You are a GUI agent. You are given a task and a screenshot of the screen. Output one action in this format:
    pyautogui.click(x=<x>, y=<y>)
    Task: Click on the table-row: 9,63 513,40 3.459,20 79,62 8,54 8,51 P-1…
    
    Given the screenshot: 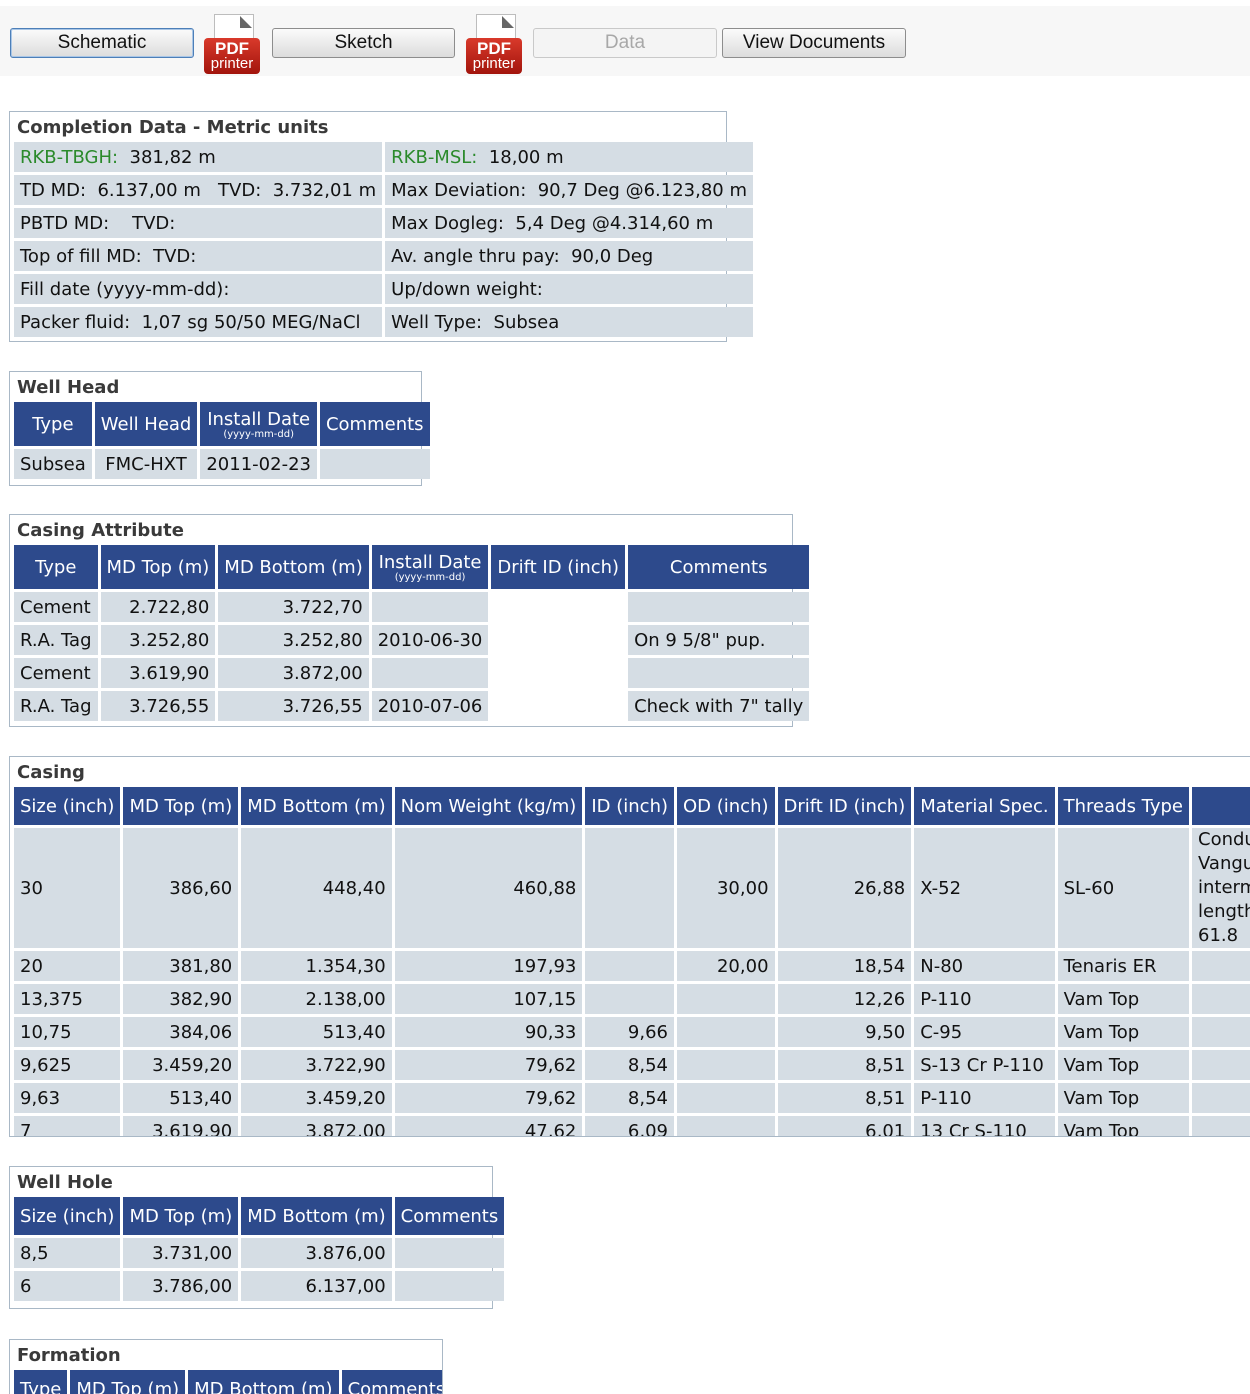 What is the action you would take?
    pyautogui.click(x=632, y=1098)
    